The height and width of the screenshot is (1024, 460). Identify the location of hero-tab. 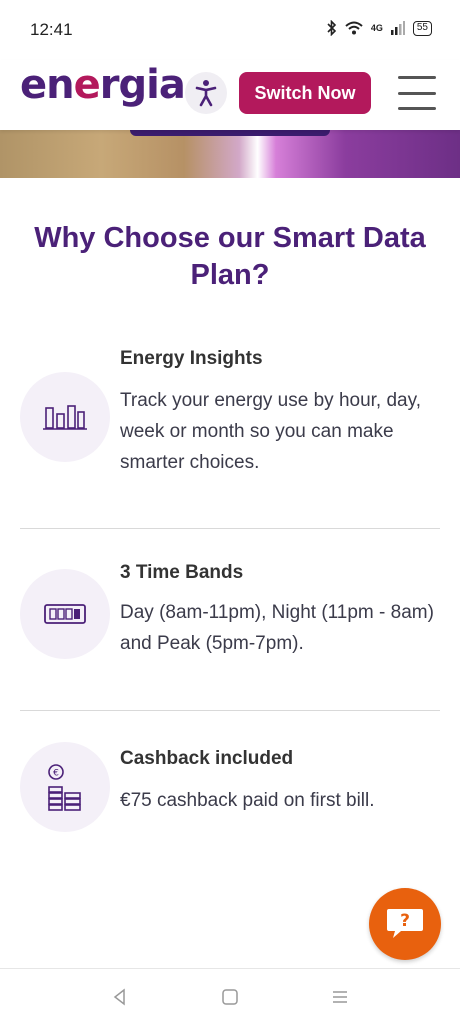
(230, 133).